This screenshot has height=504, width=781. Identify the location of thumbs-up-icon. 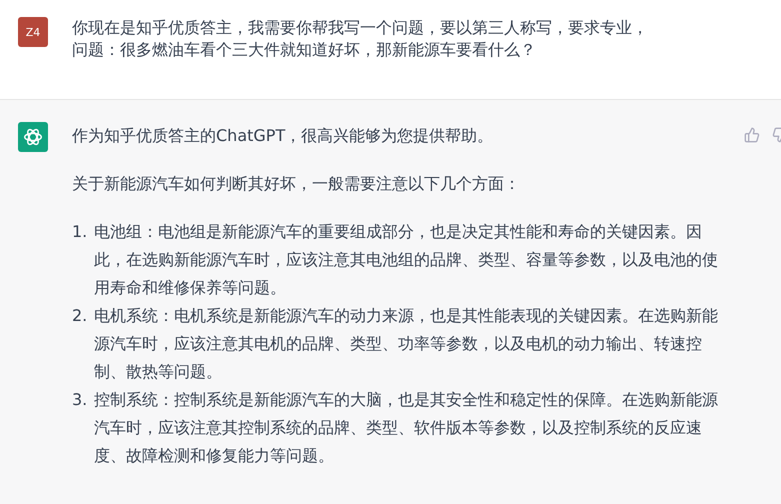
(752, 135).